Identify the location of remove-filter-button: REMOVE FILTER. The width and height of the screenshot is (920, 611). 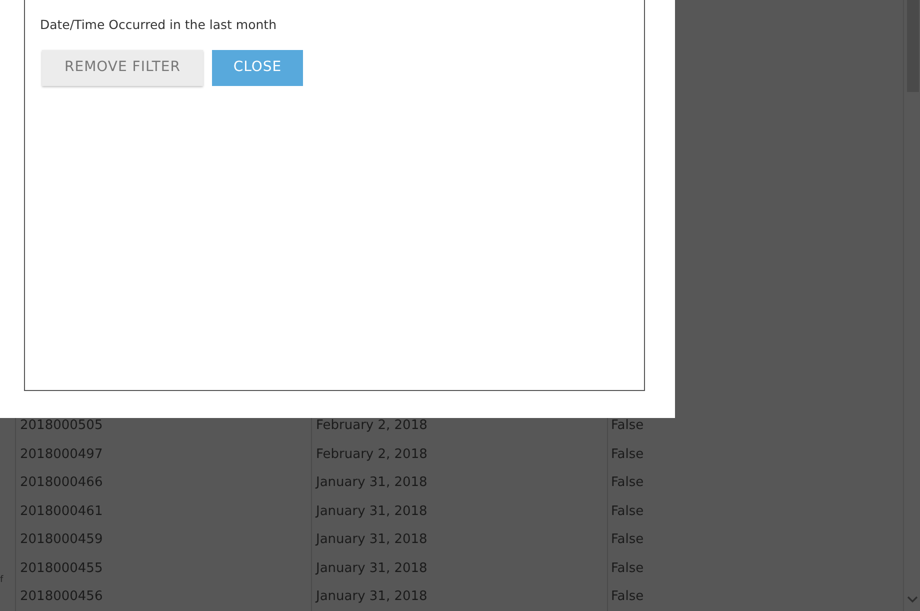
(122, 68).